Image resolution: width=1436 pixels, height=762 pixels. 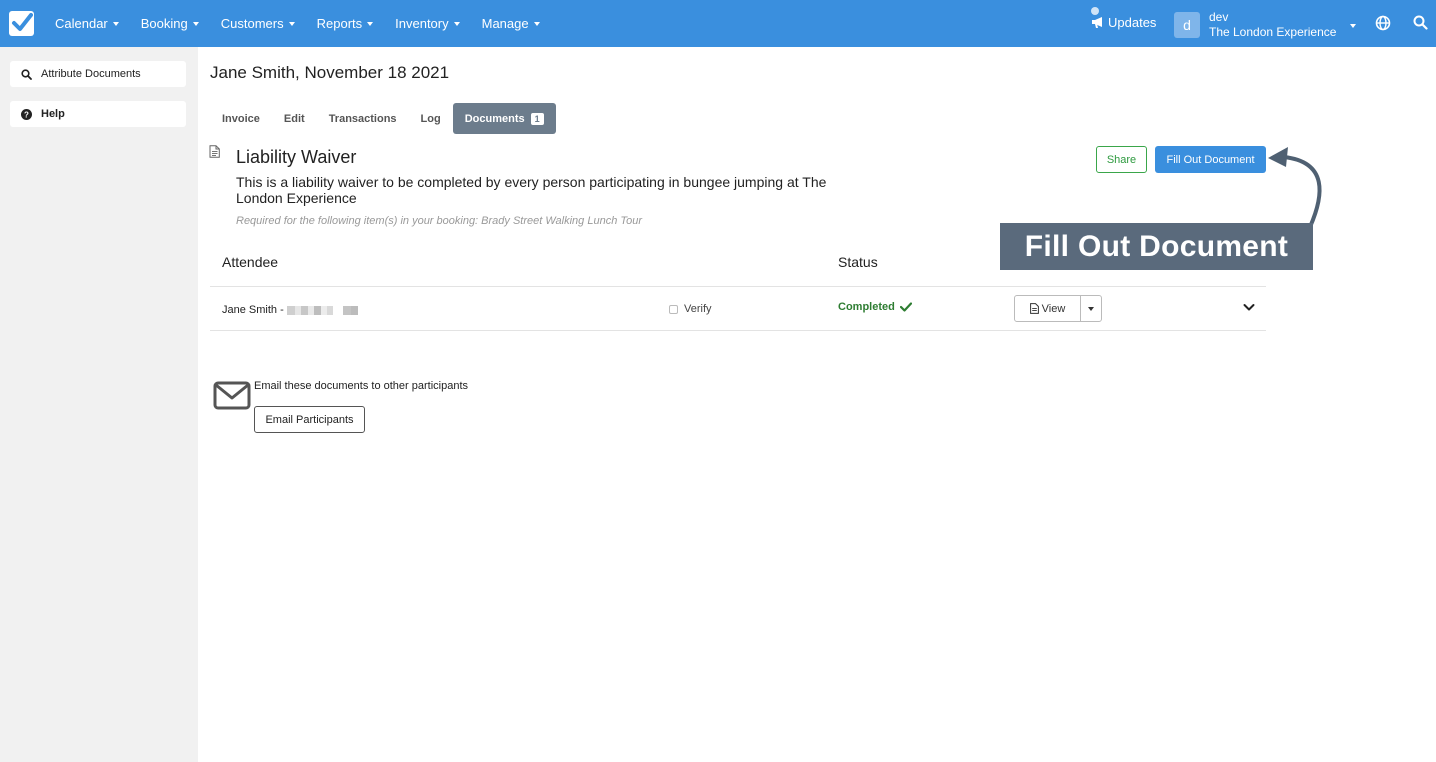 I want to click on checkbox, so click(x=673, y=309).